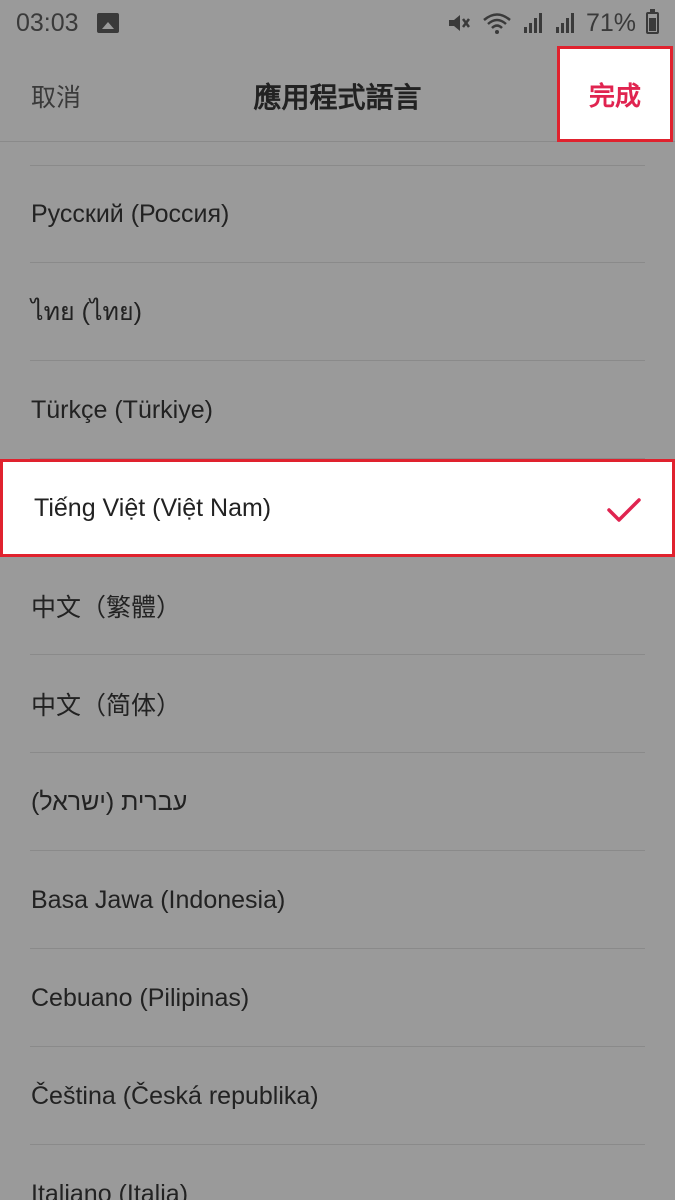  What do you see at coordinates (337, 998) in the screenshot?
I see `language-option: Cebuano (Pilipinas)` at bounding box center [337, 998].